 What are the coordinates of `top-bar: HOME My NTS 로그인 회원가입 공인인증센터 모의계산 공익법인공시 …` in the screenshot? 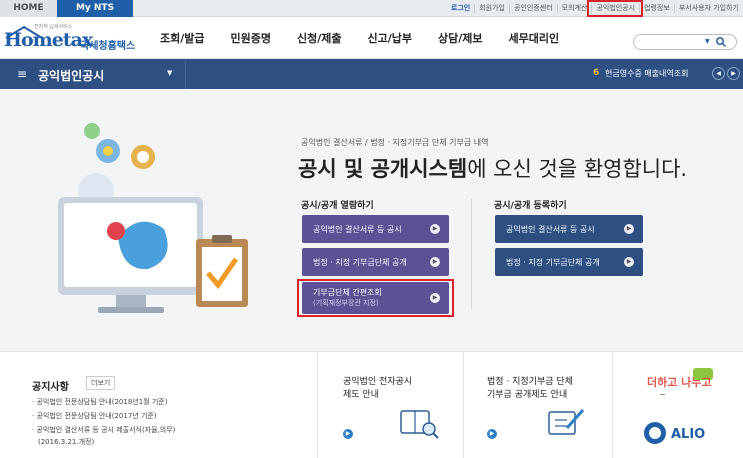 It's located at (371, 8).